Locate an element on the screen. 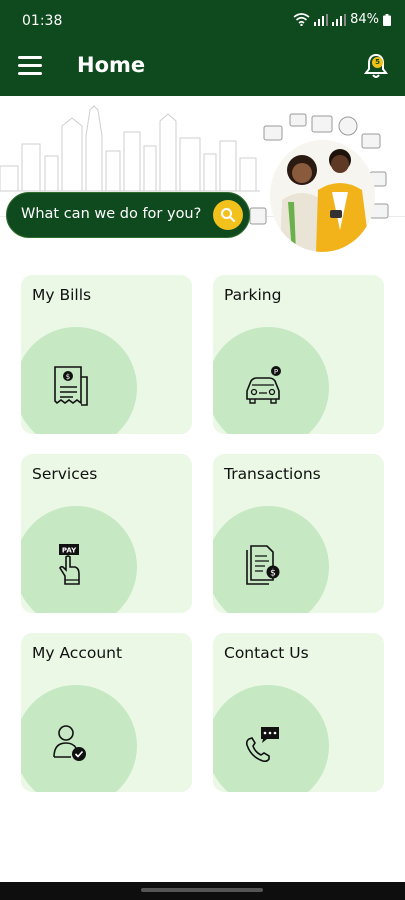 The height and width of the screenshot is (900, 405). status-icons: 84% is located at coordinates (342, 19).